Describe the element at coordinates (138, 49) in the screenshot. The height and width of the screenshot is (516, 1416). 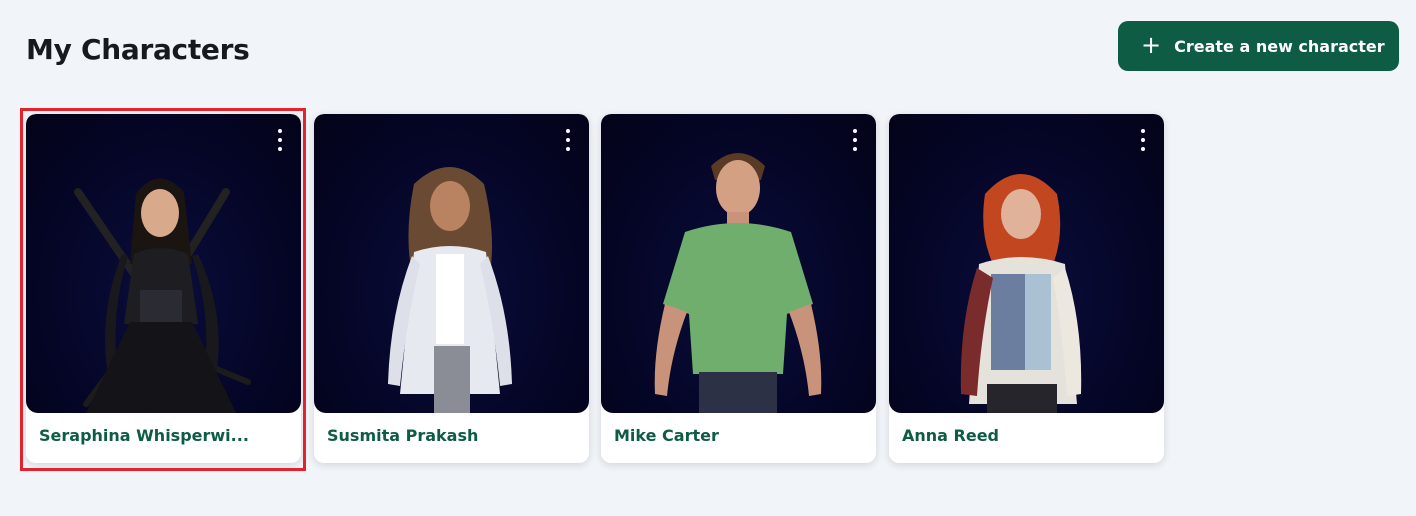
I see `page-title: My Characters` at that location.